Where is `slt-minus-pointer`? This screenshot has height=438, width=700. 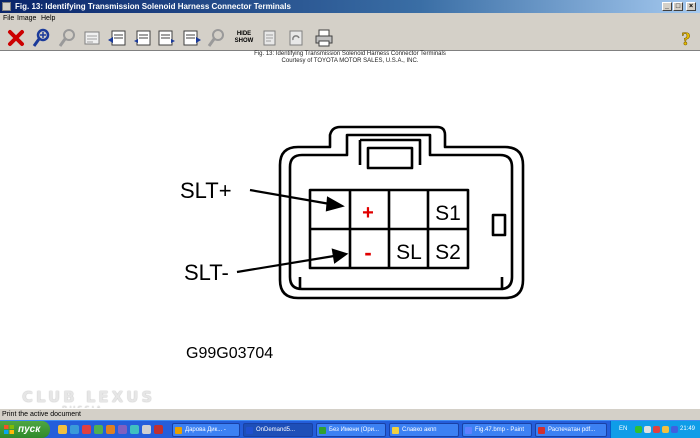
slt-minus-pointer is located at coordinates (285, 264).